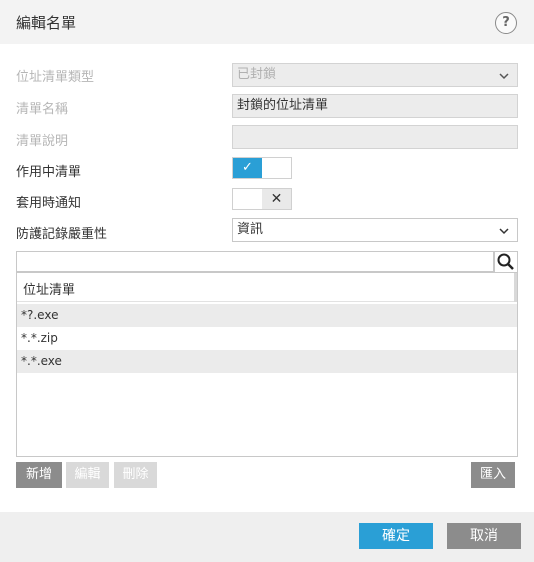 The height and width of the screenshot is (562, 534). I want to click on log-severity-select: 資訊, so click(375, 230).